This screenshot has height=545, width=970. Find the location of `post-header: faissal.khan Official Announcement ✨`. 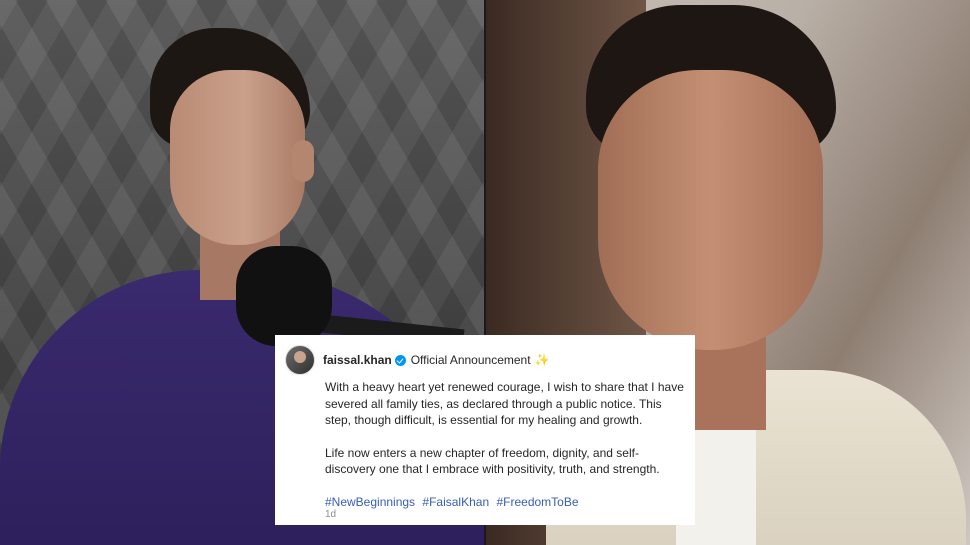

post-header: faissal.khan Official Announcement ✨ is located at coordinates (417, 360).